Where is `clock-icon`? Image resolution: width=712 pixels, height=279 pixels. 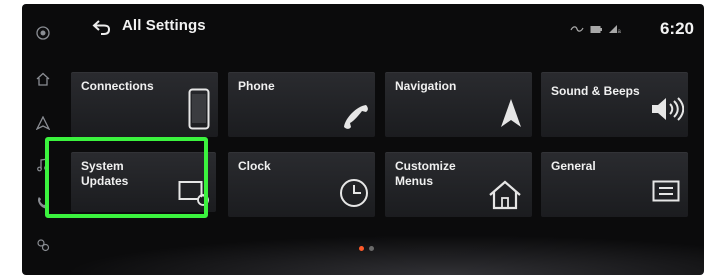
clock-icon is located at coordinates (354, 194).